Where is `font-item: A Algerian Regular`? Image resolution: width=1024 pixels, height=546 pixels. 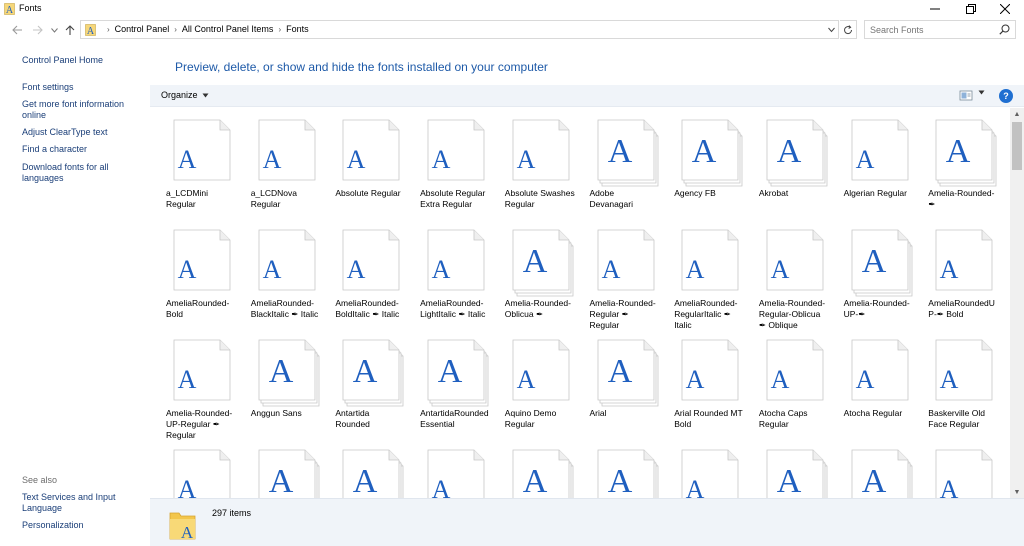
font-item: A Algerian Regular is located at coordinates (874, 170).